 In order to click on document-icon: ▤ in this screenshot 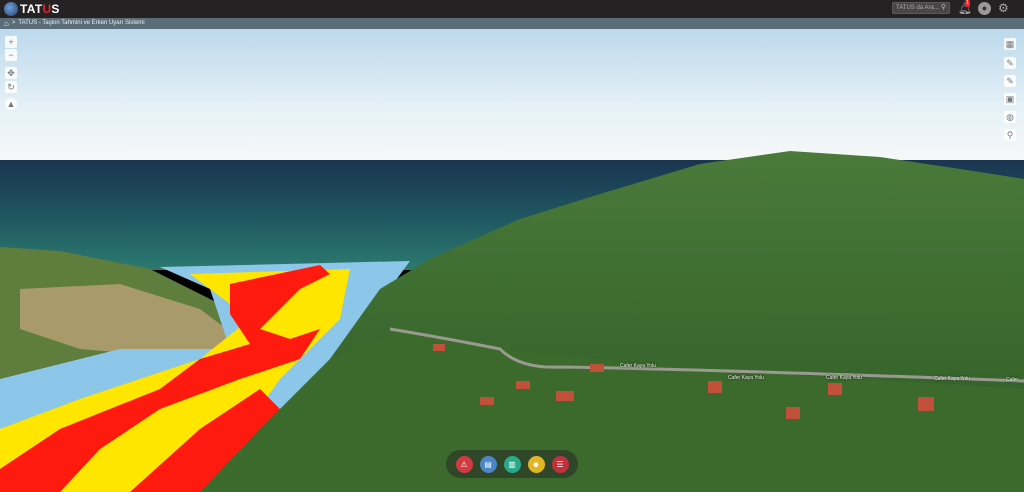, I will do `click(488, 464)`.